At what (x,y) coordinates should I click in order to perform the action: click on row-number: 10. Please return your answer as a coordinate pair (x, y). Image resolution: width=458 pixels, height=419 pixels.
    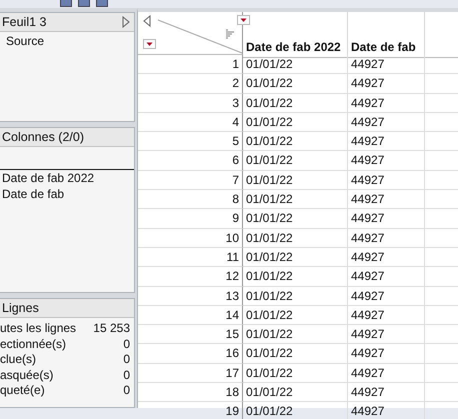
    Looking at the image, I should click on (190, 238).